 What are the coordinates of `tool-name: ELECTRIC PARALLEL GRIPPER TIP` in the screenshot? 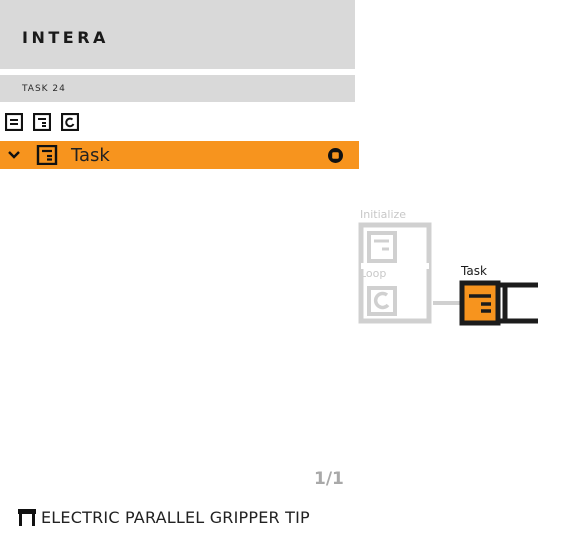 It's located at (175, 517).